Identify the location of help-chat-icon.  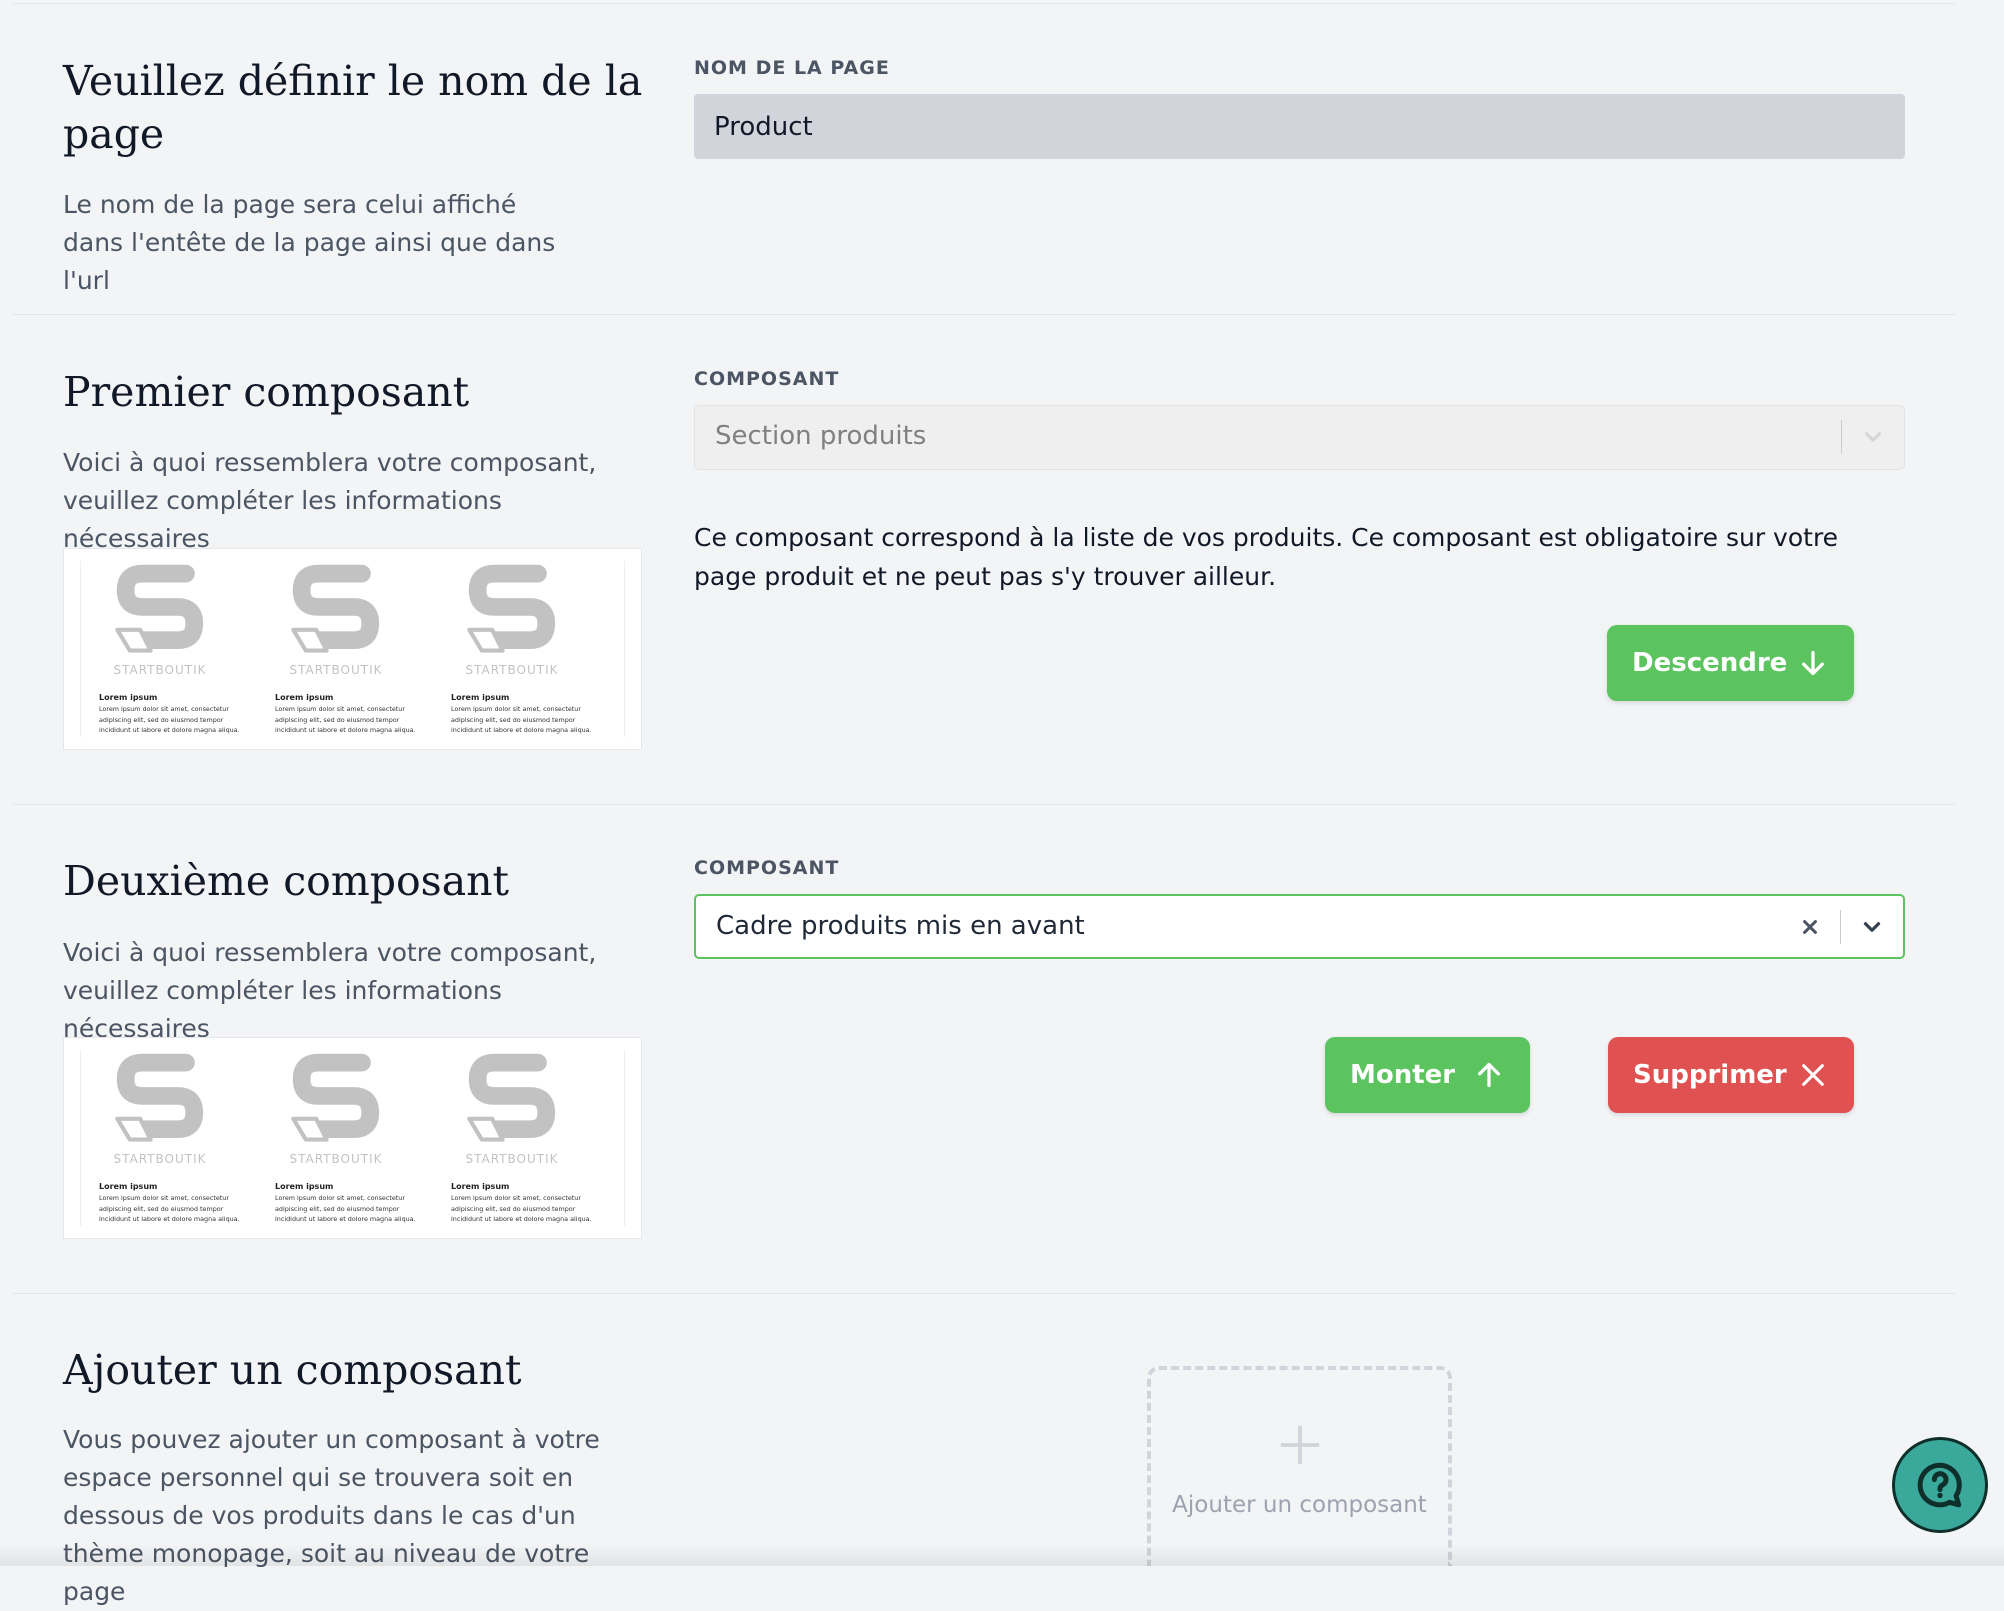
(1939, 1485).